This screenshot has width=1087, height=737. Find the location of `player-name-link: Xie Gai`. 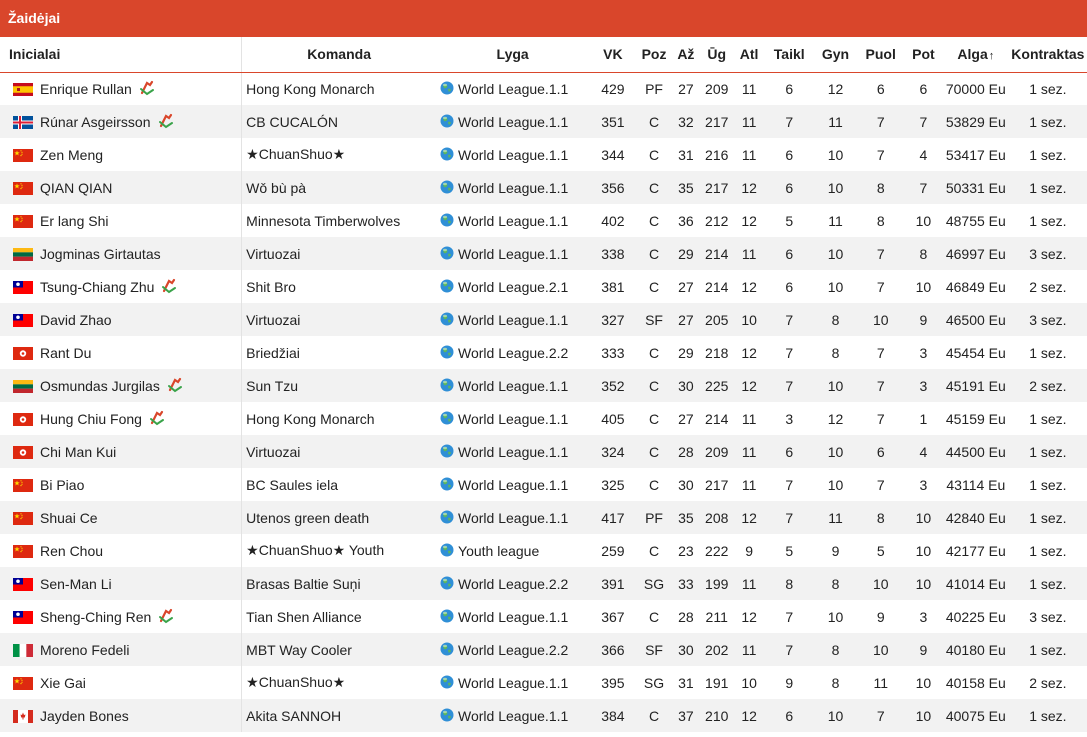

player-name-link: Xie Gai is located at coordinates (63, 683).